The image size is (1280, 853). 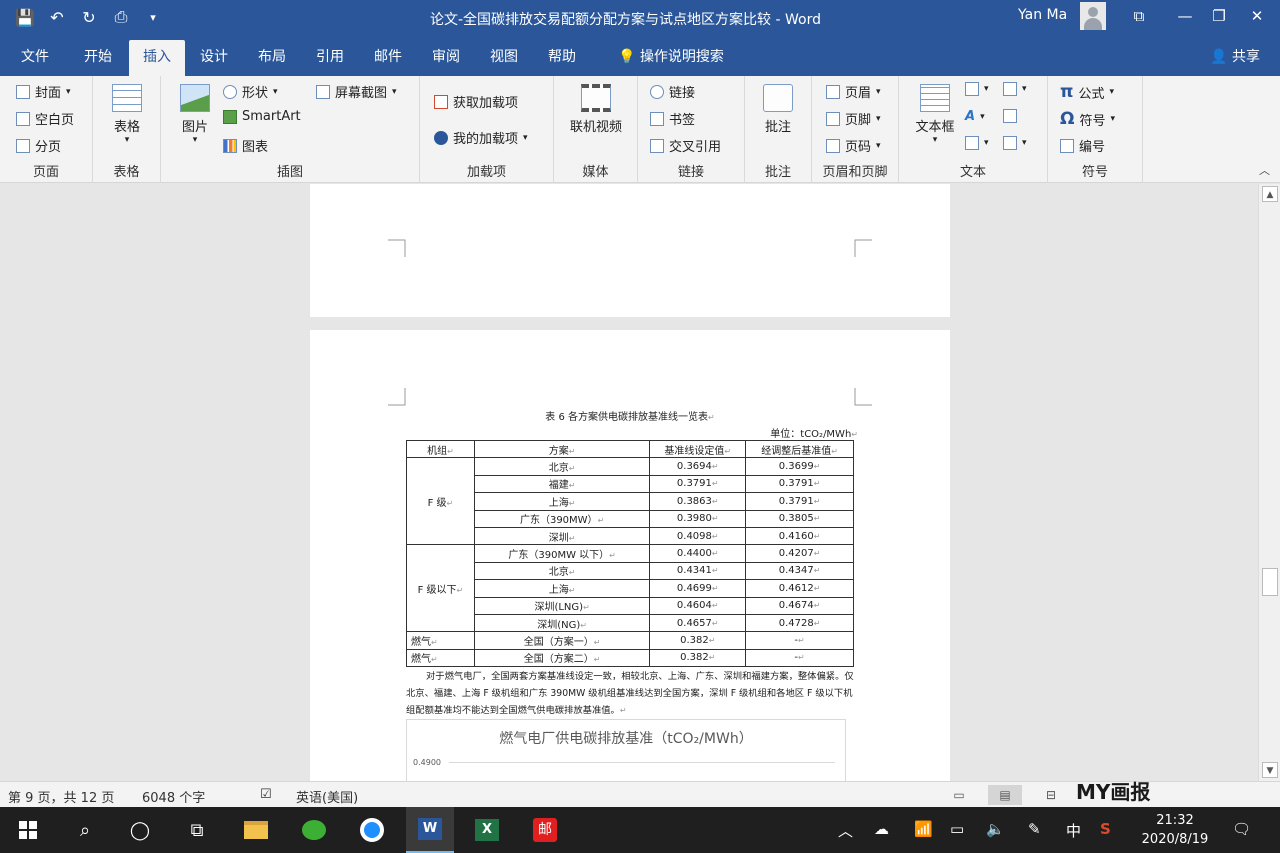 What do you see at coordinates (330, 58) in the screenshot?
I see `tab-references: 引用` at bounding box center [330, 58].